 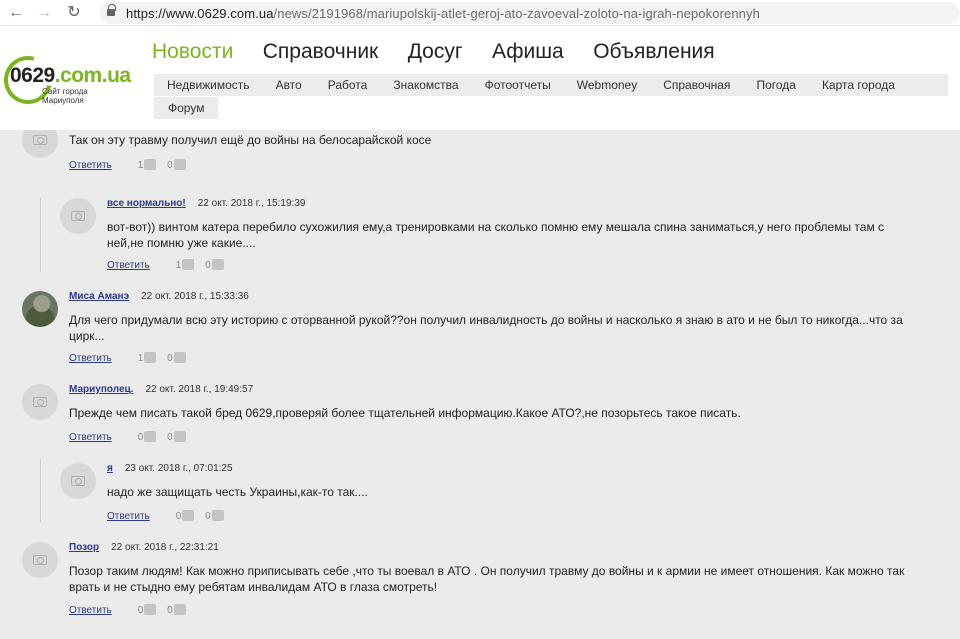 I want to click on main-nav-events: Афиша, so click(x=528, y=52).